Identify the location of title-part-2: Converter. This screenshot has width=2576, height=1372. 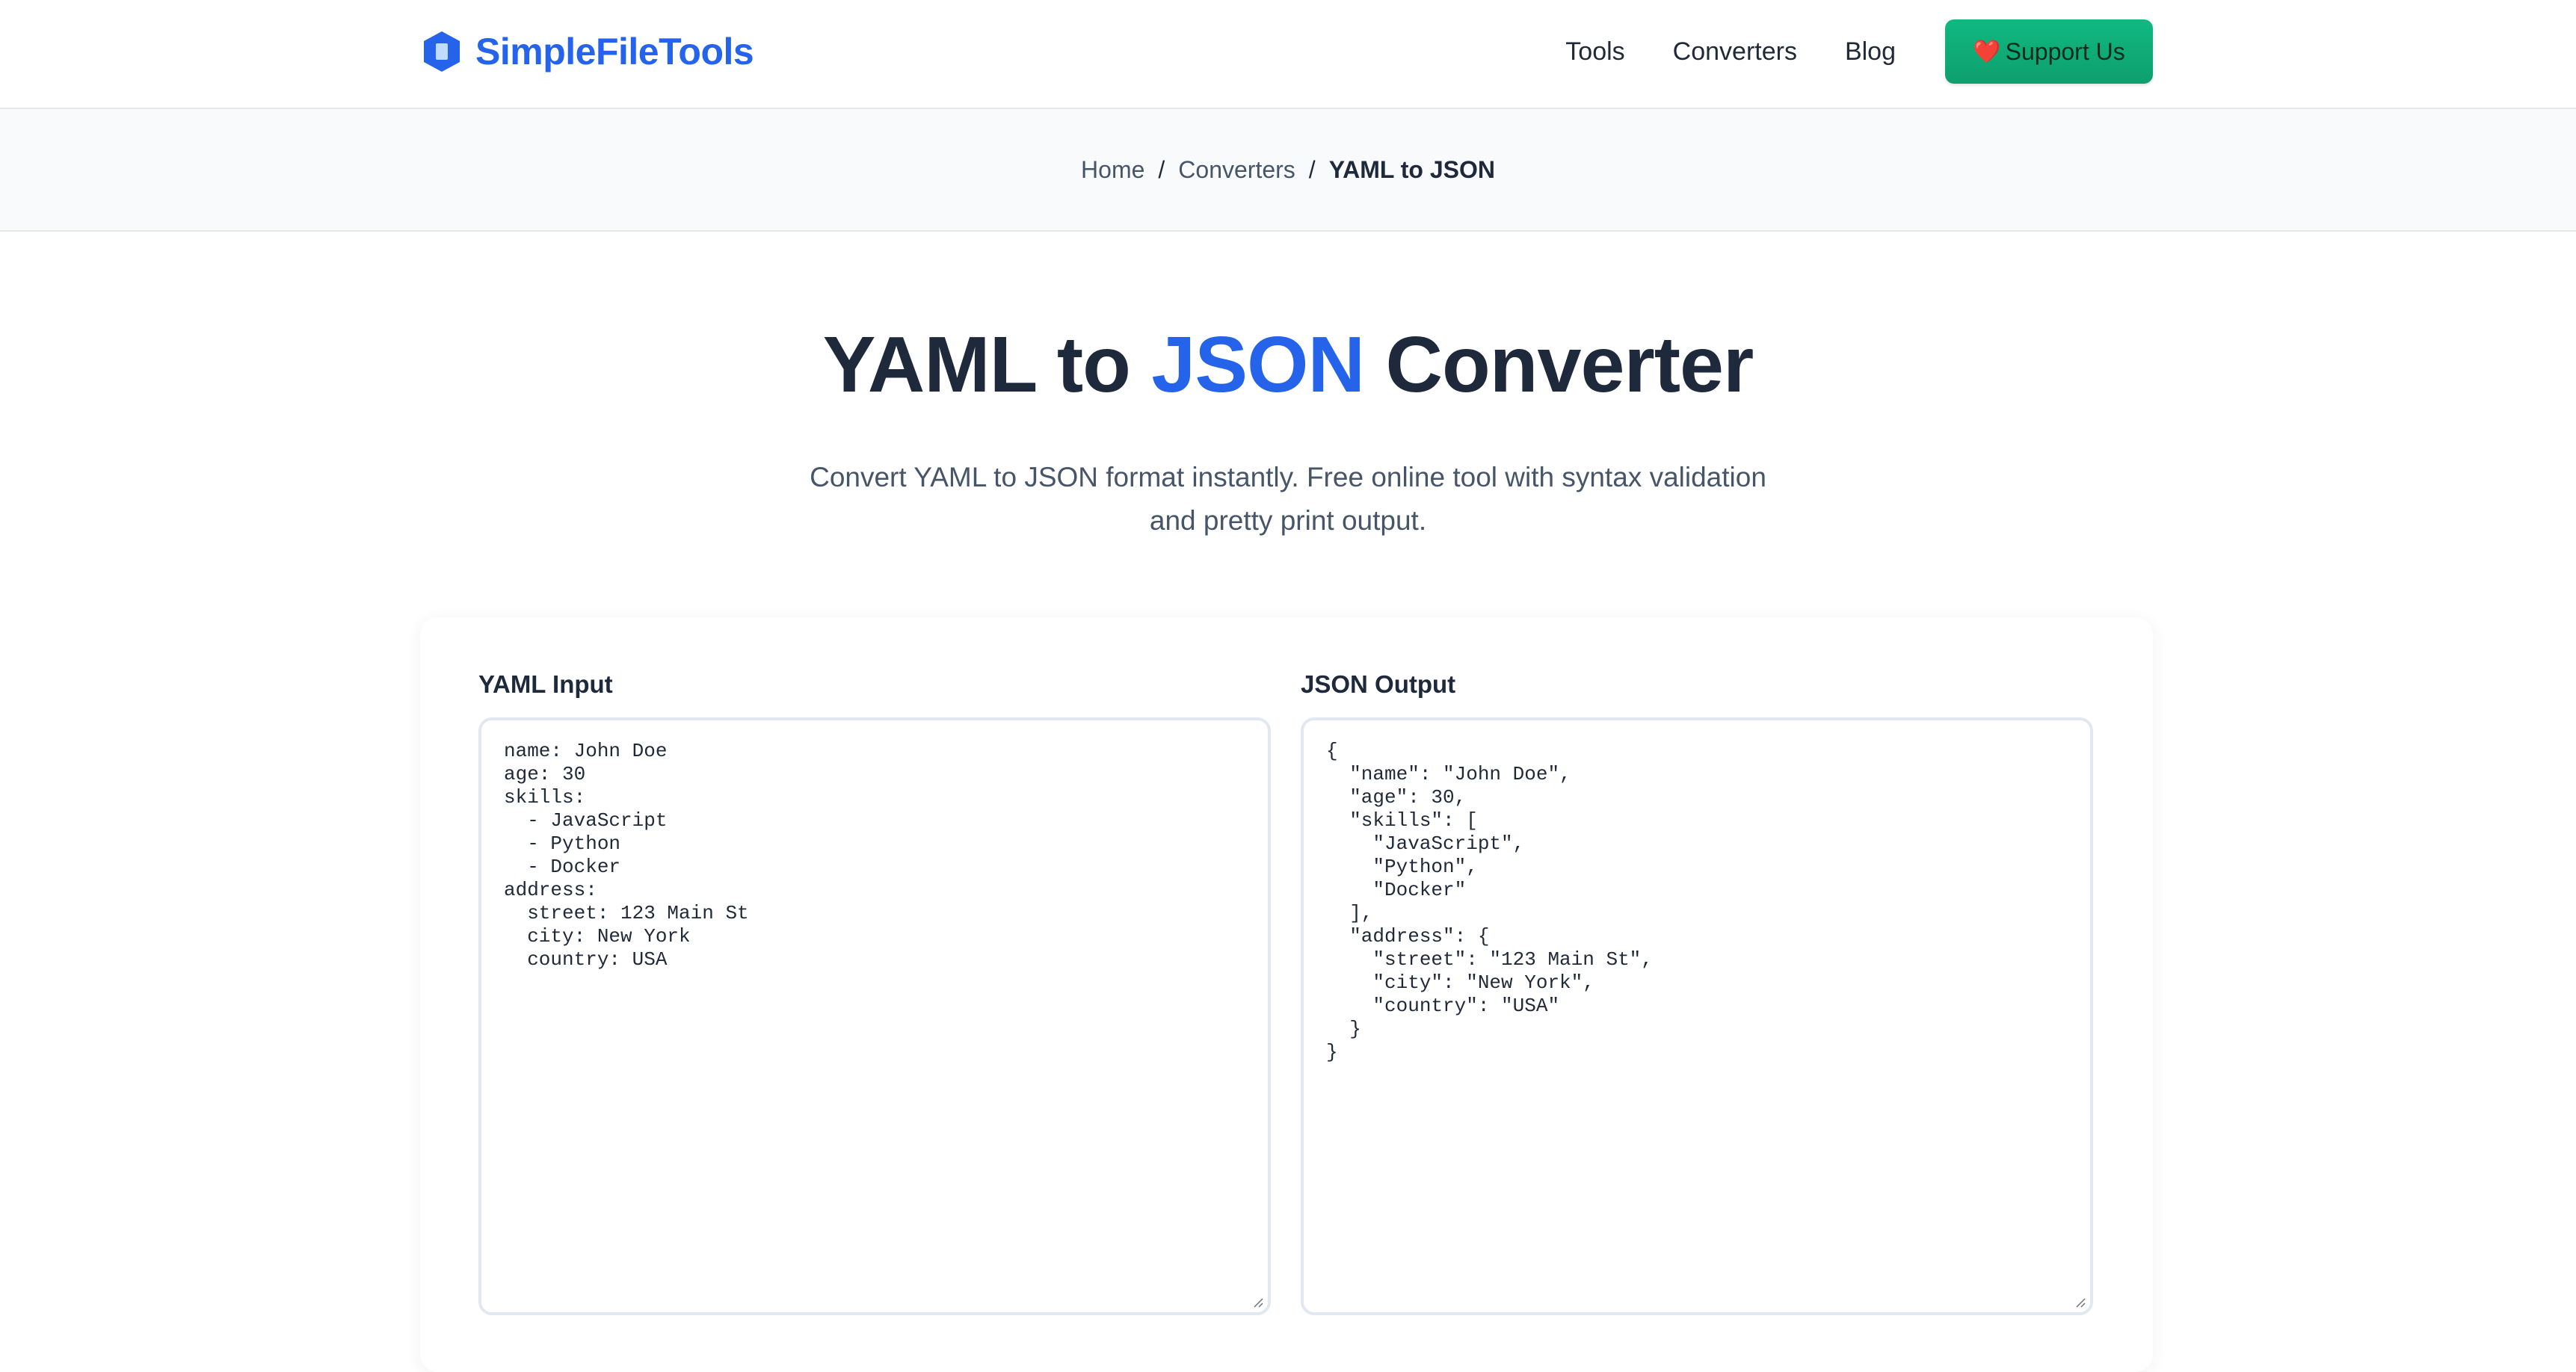
(1559, 365).